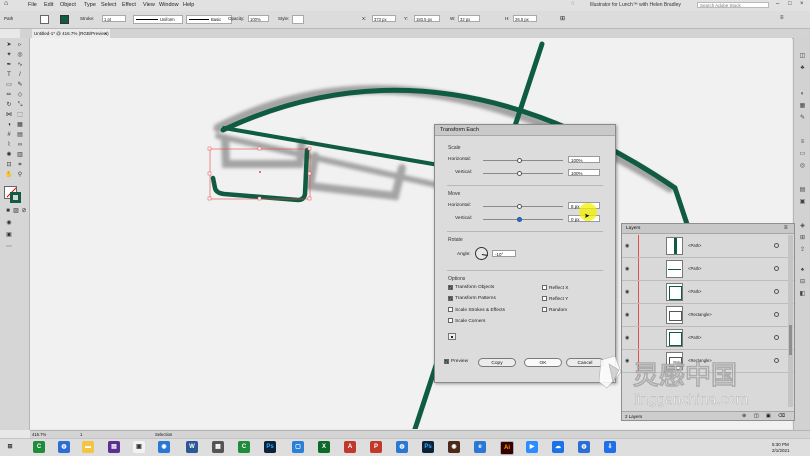 This screenshot has height=456, width=810. I want to click on menu-file: File, so click(32, 5).